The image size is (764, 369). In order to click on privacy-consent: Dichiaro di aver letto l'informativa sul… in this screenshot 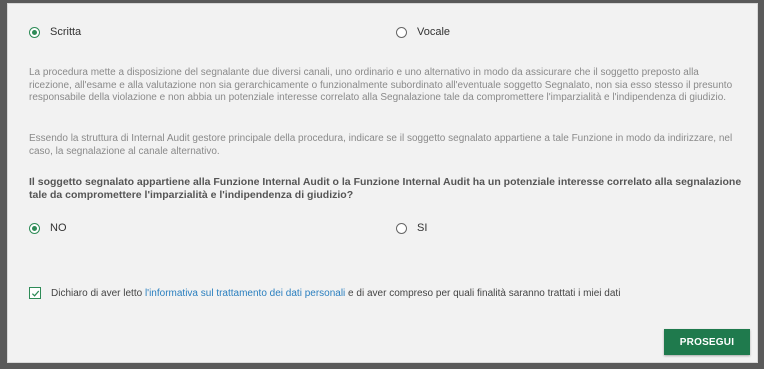, I will do `click(324, 293)`.